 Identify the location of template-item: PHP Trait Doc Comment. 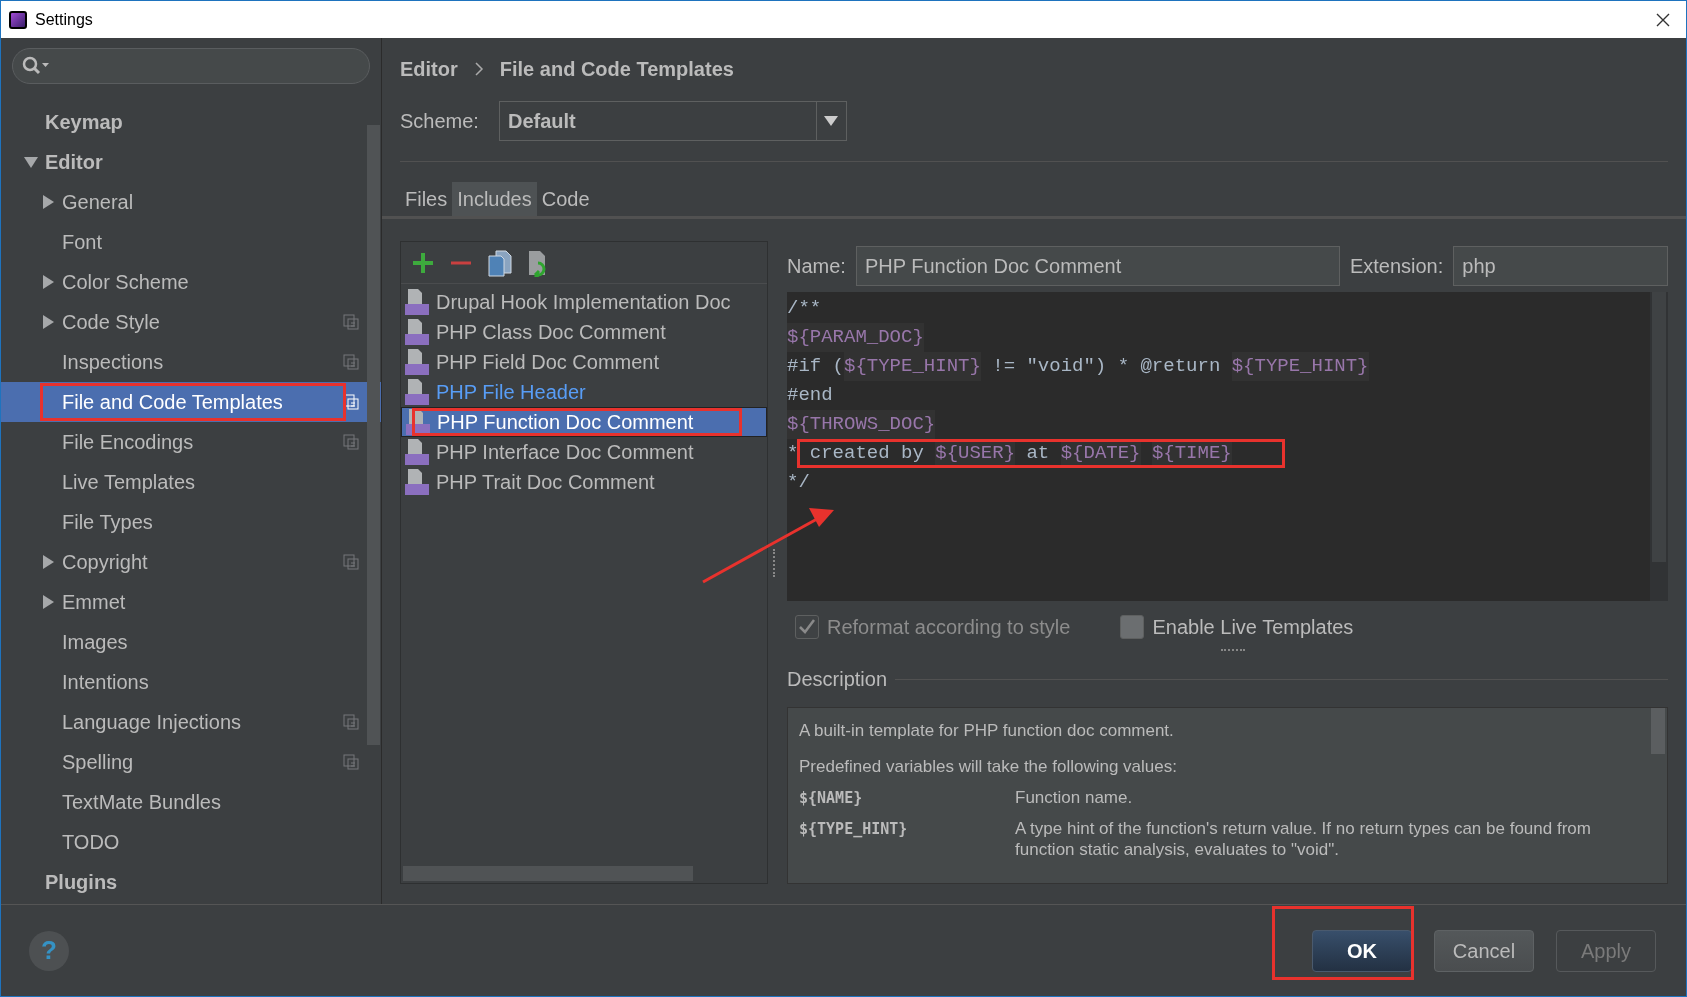
(584, 482).